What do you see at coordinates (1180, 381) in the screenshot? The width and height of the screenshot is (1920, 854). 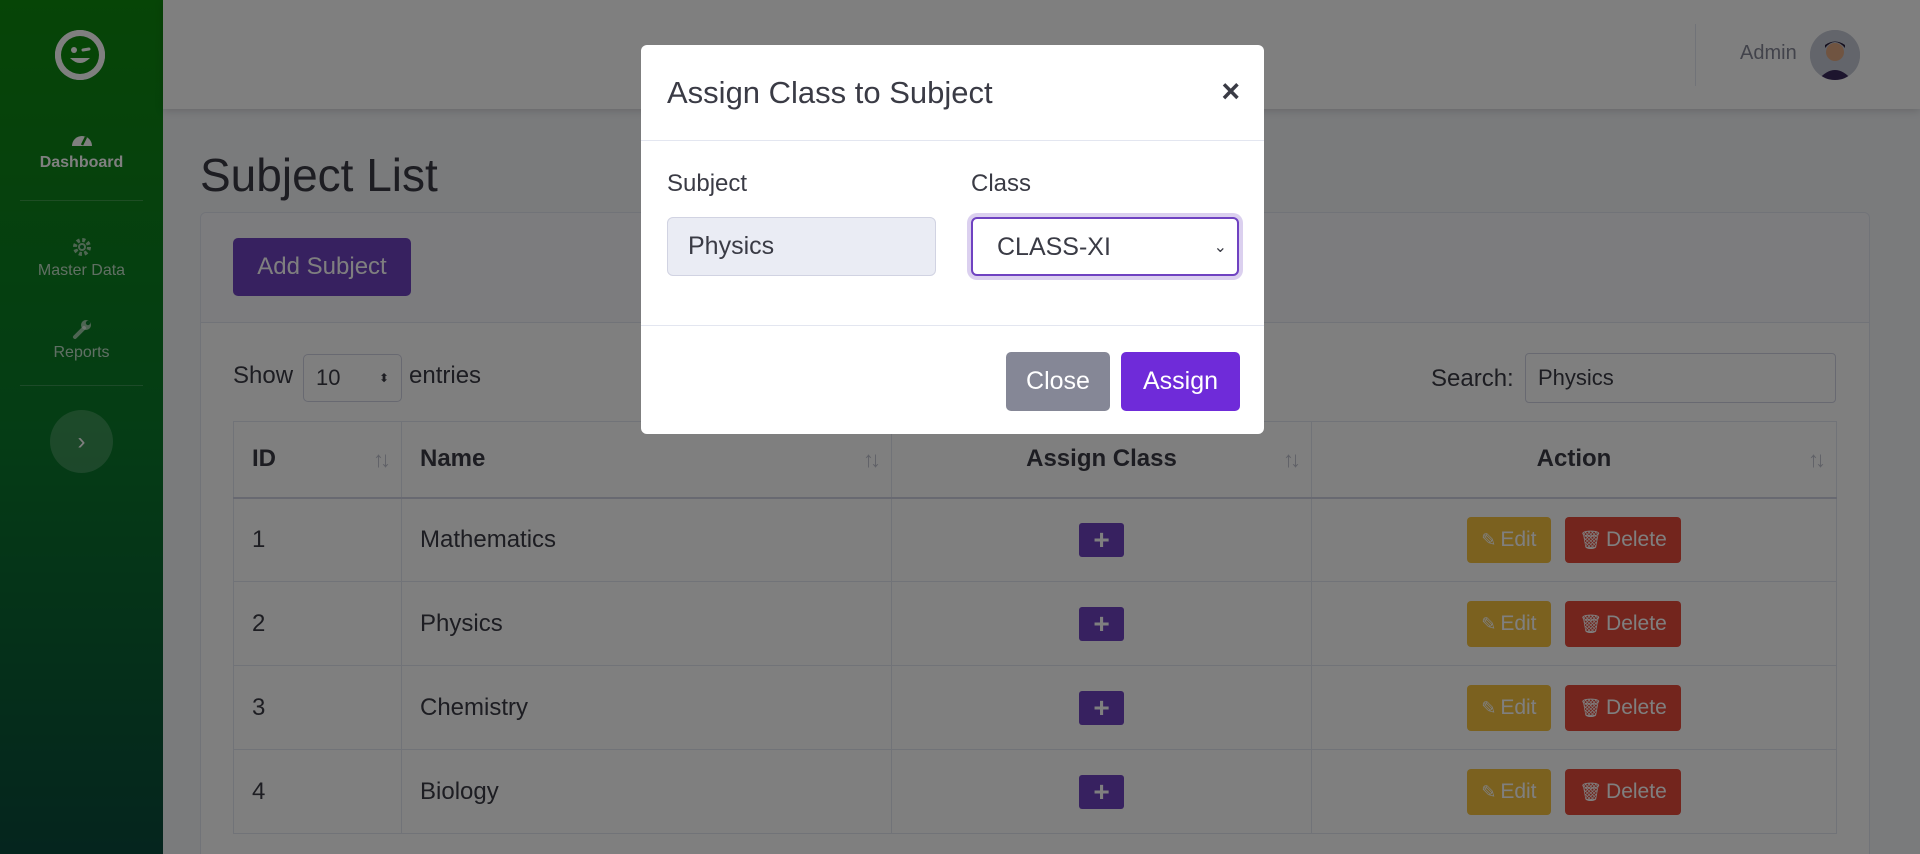 I see `assign-button: Assign` at bounding box center [1180, 381].